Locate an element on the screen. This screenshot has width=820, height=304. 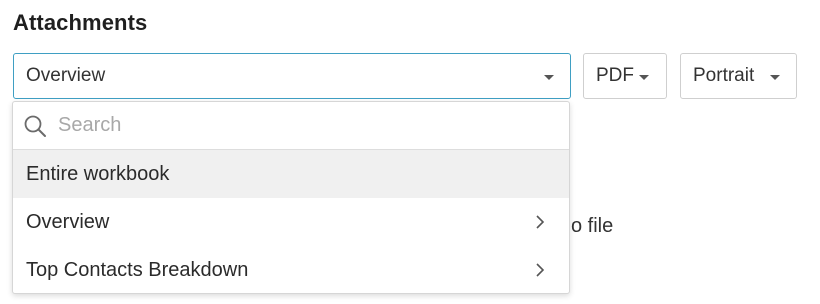
orientation-select-value: Portrait is located at coordinates (724, 75).